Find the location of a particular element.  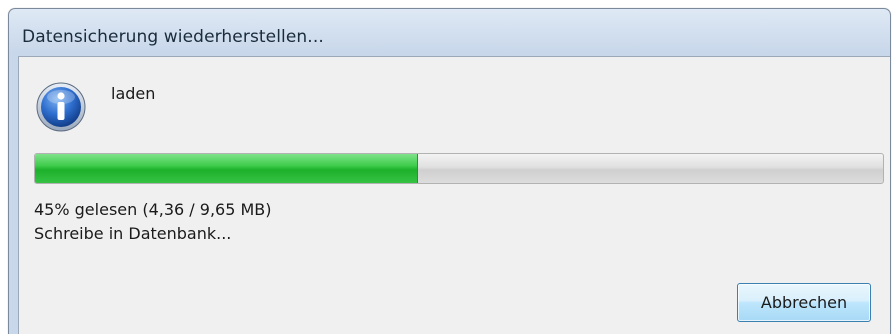

info-icon is located at coordinates (61, 107).